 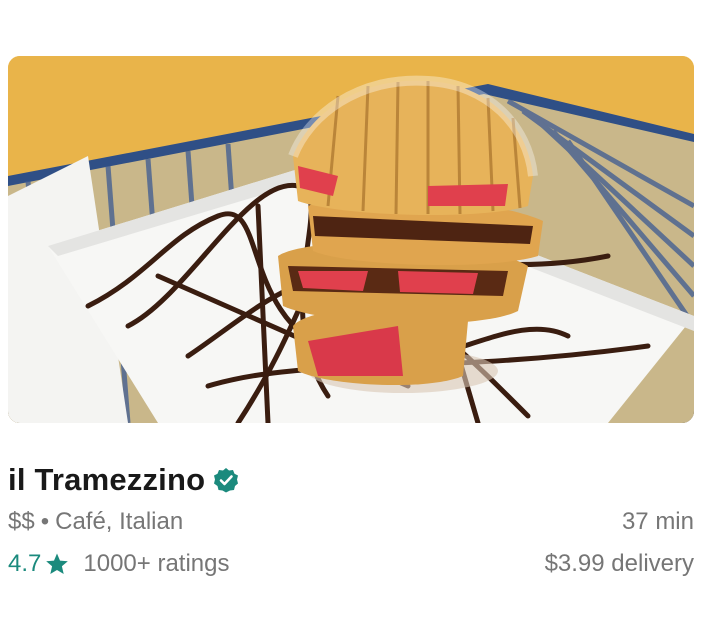 What do you see at coordinates (657, 521) in the screenshot?
I see `eta: 37 min` at bounding box center [657, 521].